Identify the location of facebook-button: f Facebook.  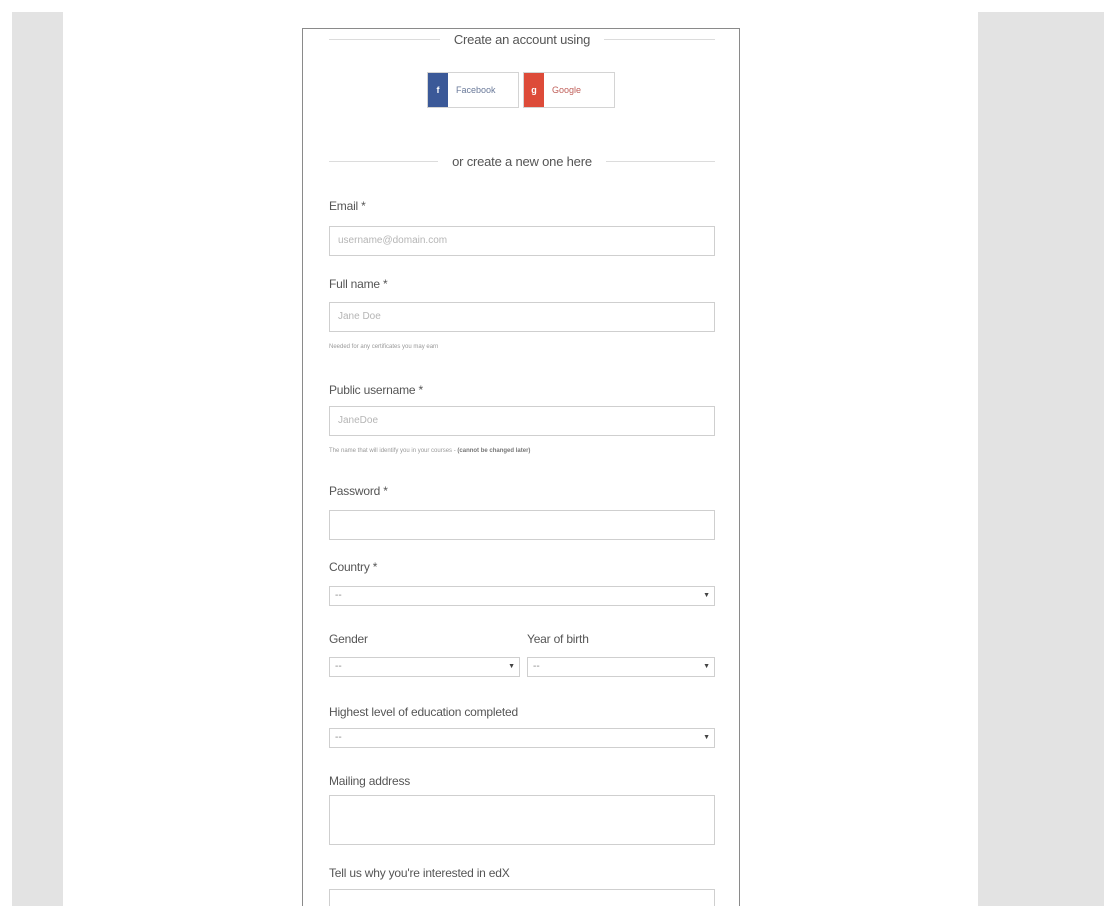
(473, 90).